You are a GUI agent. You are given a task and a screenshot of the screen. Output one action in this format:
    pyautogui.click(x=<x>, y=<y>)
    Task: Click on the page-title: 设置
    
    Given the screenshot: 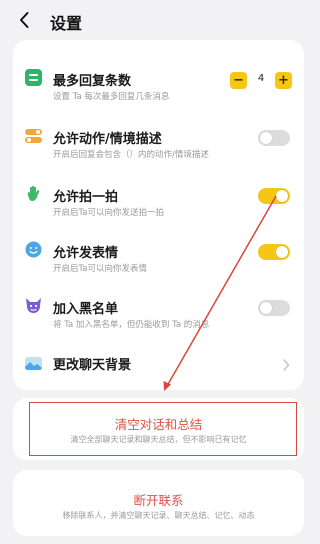 What is the action you would take?
    pyautogui.click(x=66, y=23)
    